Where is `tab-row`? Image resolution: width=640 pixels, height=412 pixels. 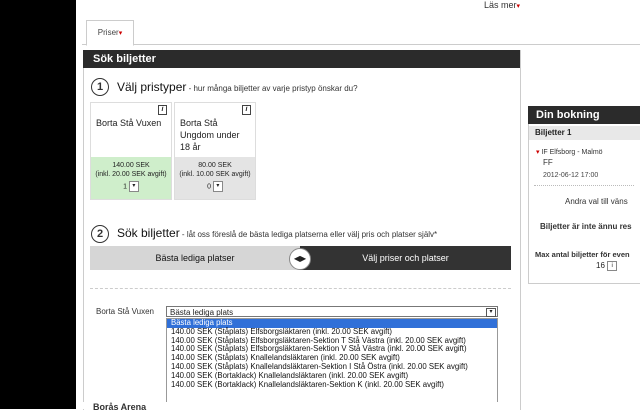 tab-row is located at coordinates (361, 31).